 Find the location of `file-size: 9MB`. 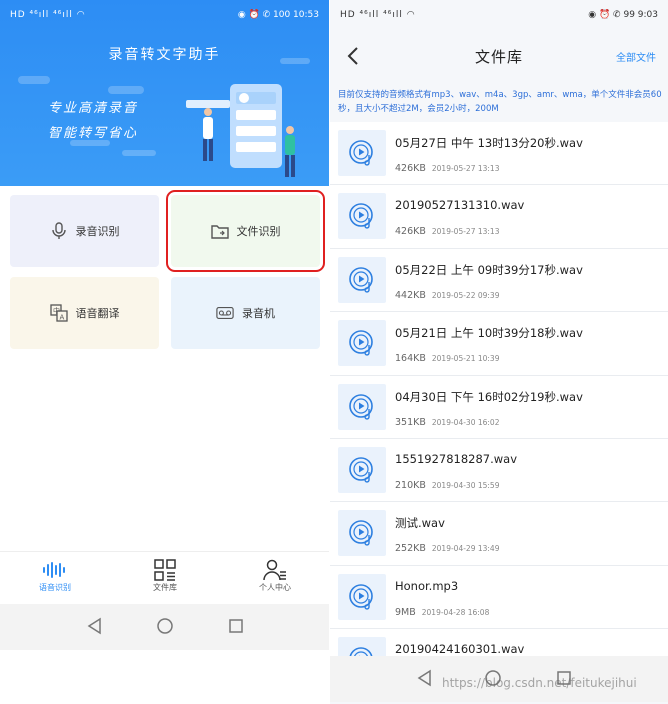

file-size: 9MB is located at coordinates (405, 612).